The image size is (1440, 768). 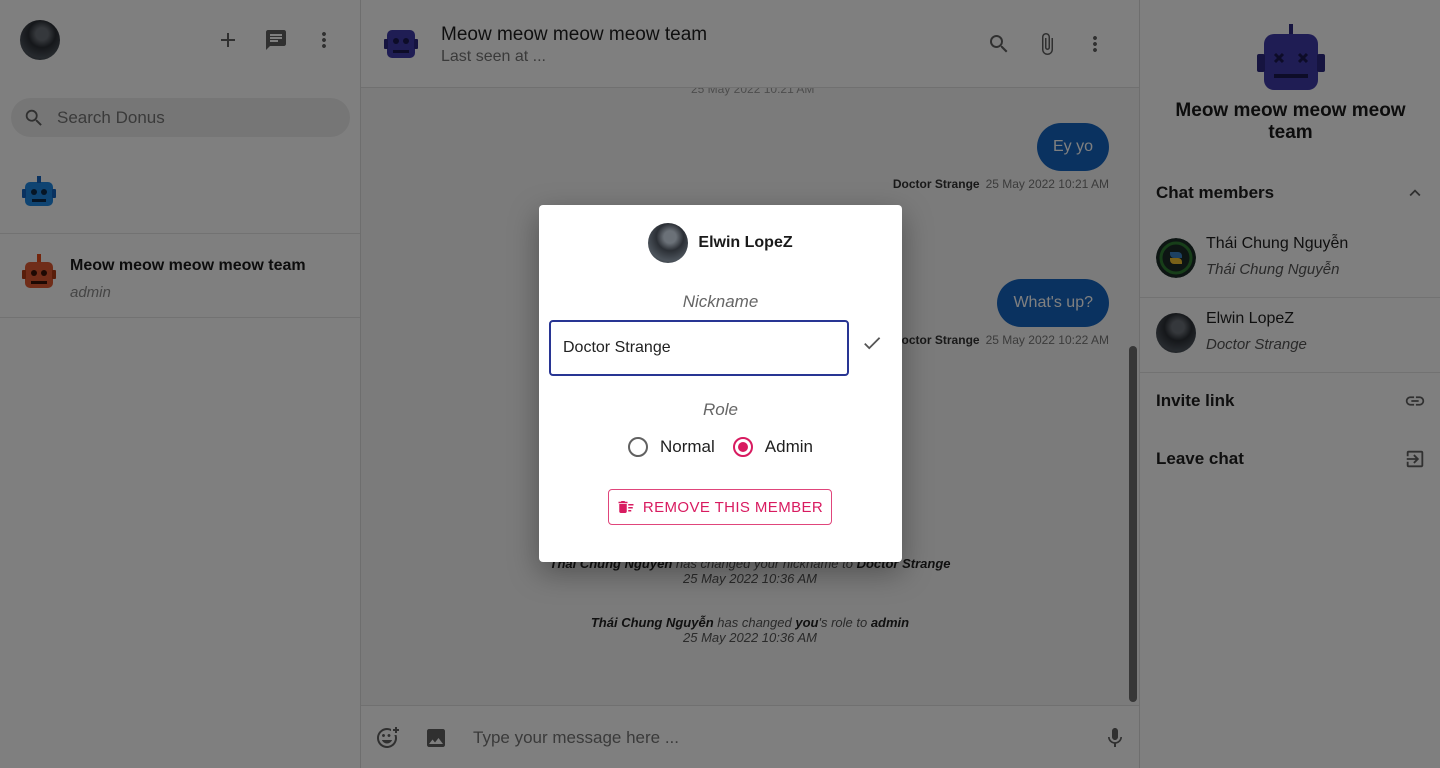 I want to click on role-option-label: Admin, so click(x=788, y=446).